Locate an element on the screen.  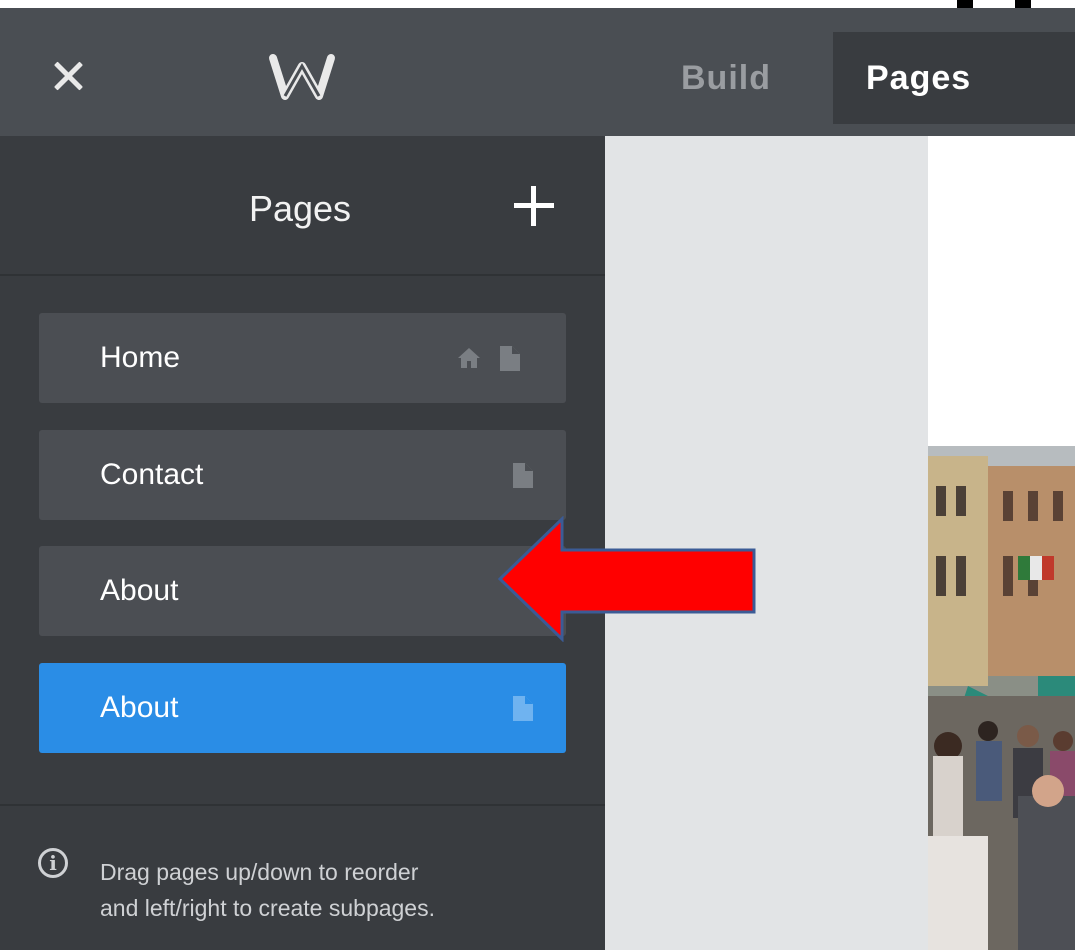
page-item-home: Home is located at coordinates (302, 358).